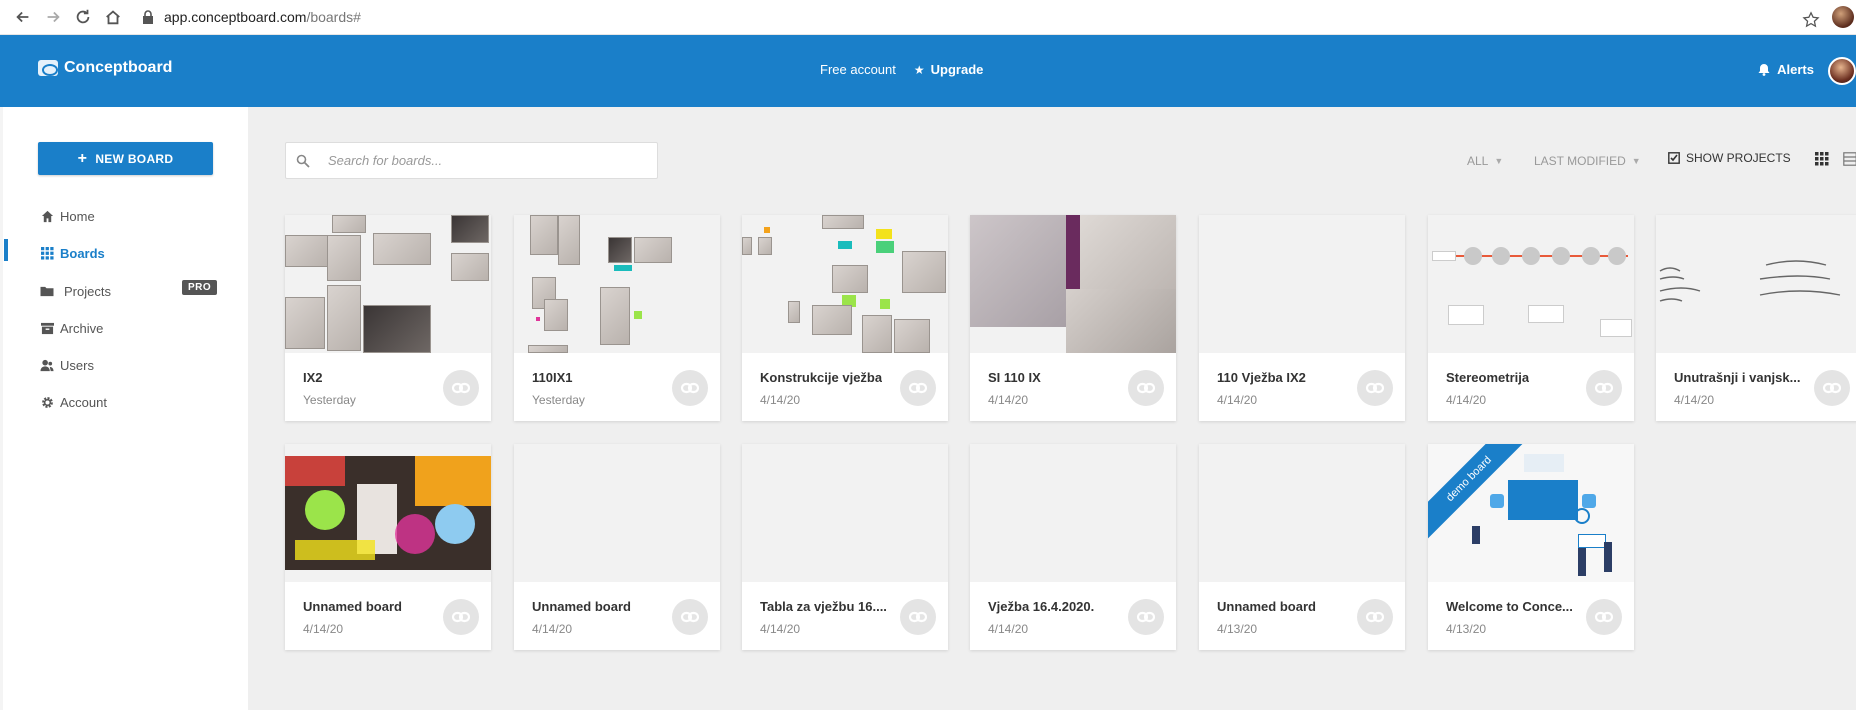 Image resolution: width=1856 pixels, height=710 pixels. I want to click on sidebar-item-archive: Archive, so click(71, 328).